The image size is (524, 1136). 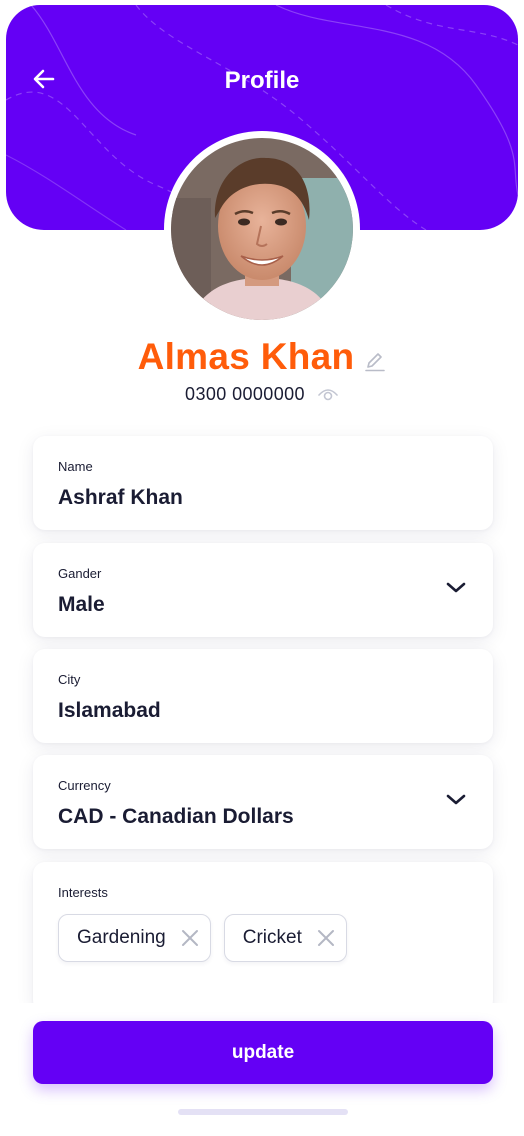 I want to click on name-field-value: Ashraf Khan, so click(x=120, y=498).